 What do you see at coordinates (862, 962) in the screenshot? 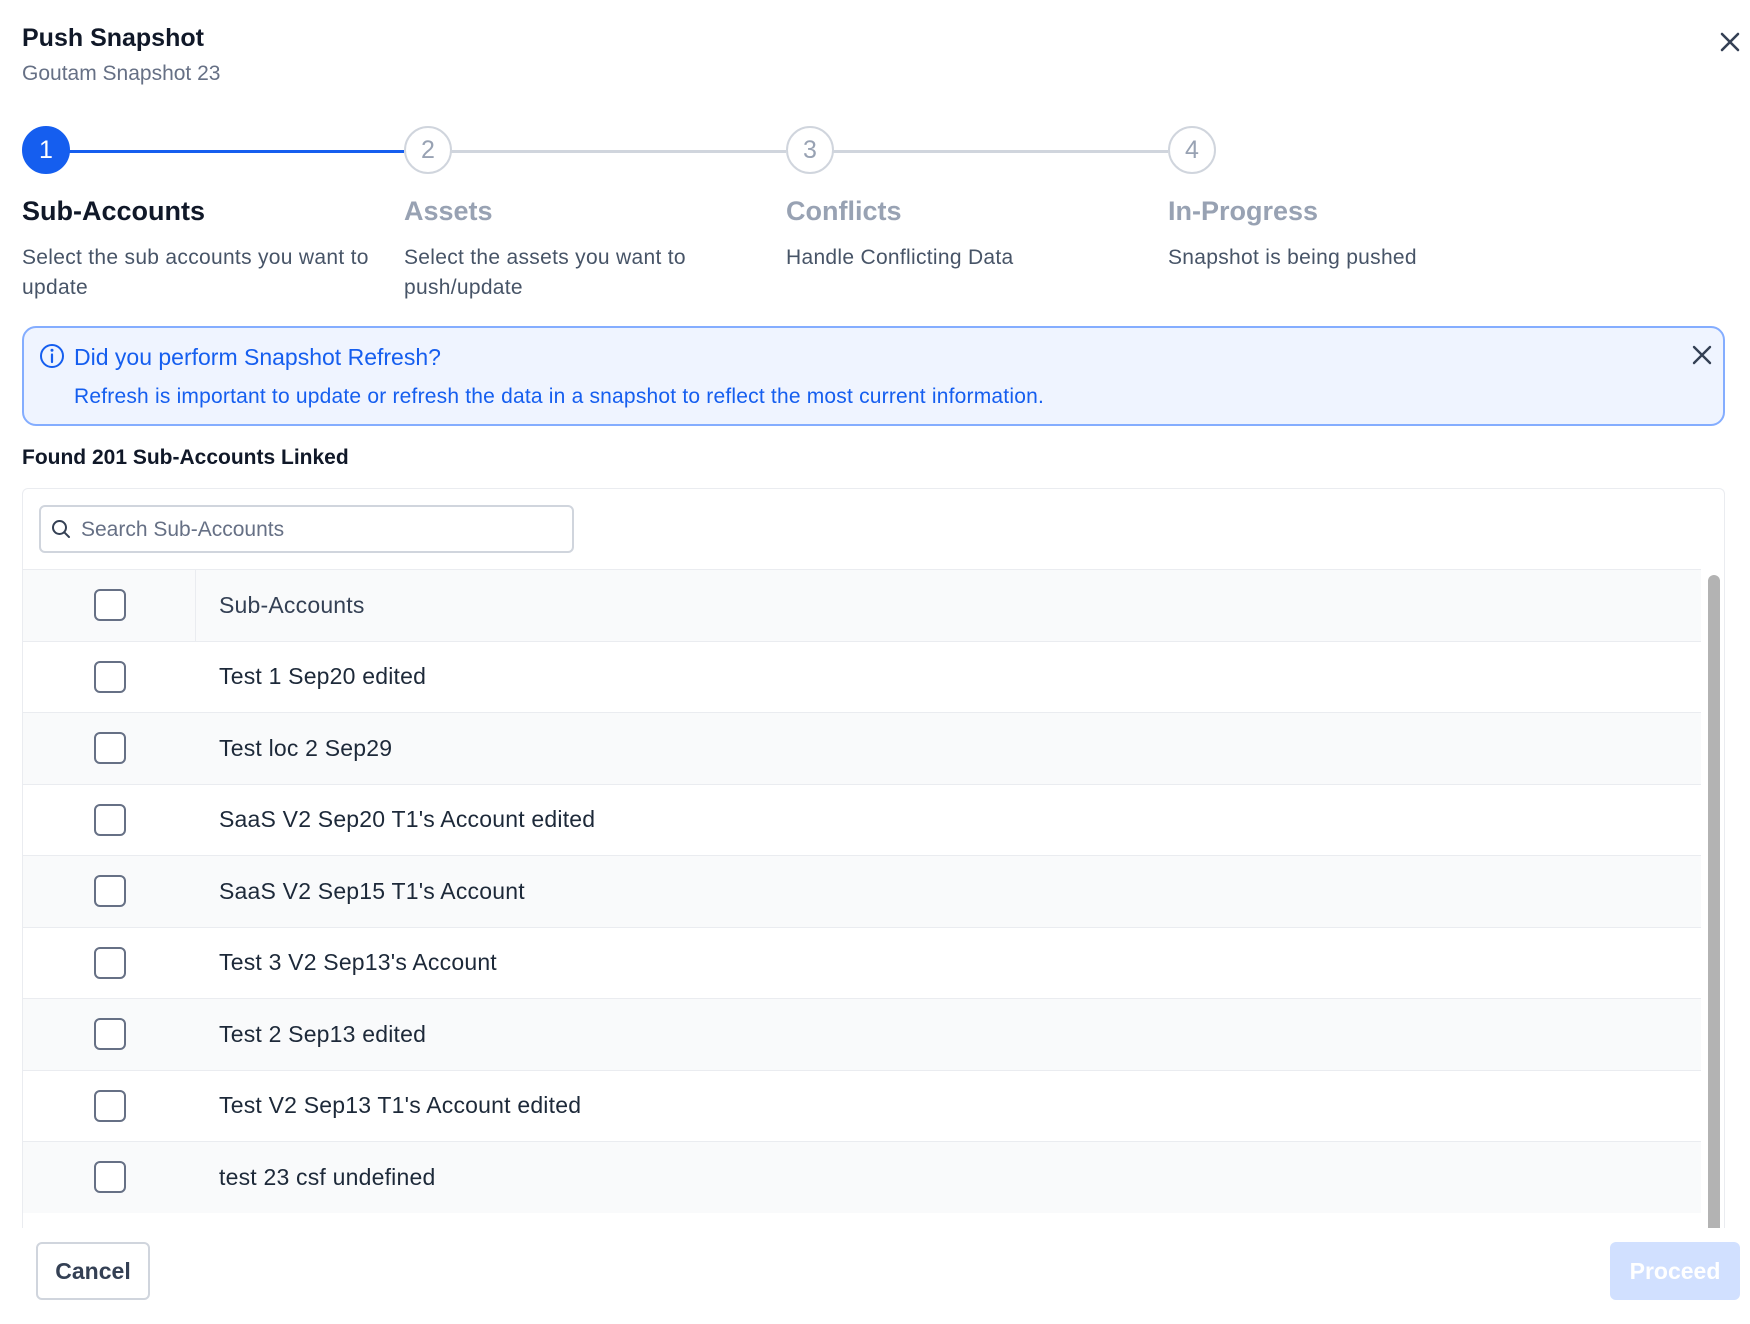
I see `table-row: Test 3 V2 Sep13's Account` at bounding box center [862, 962].